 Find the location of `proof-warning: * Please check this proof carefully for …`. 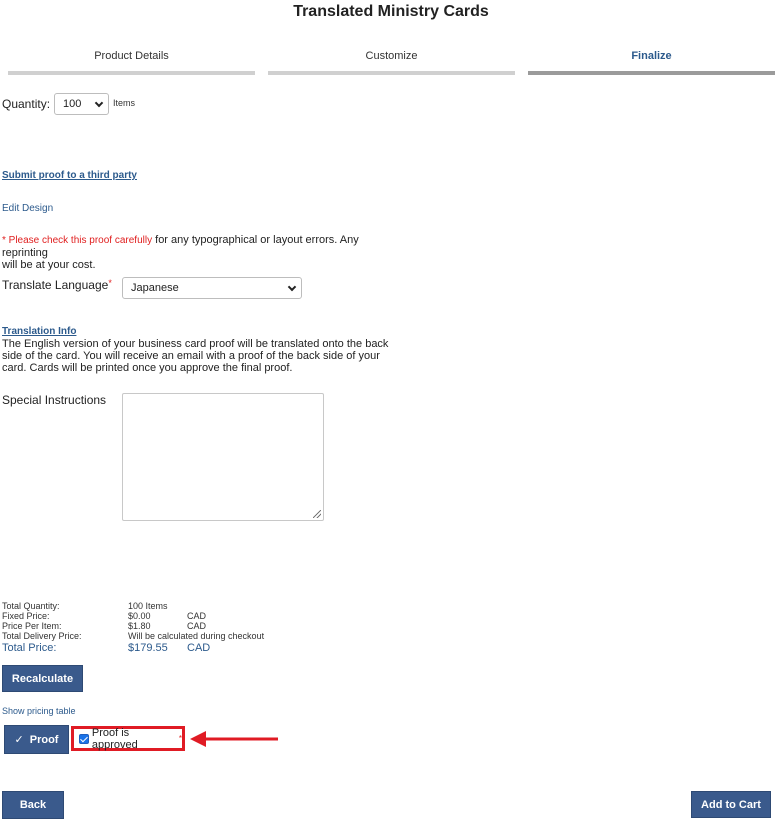

proof-warning: * Please check this proof carefully for … is located at coordinates (202, 252).